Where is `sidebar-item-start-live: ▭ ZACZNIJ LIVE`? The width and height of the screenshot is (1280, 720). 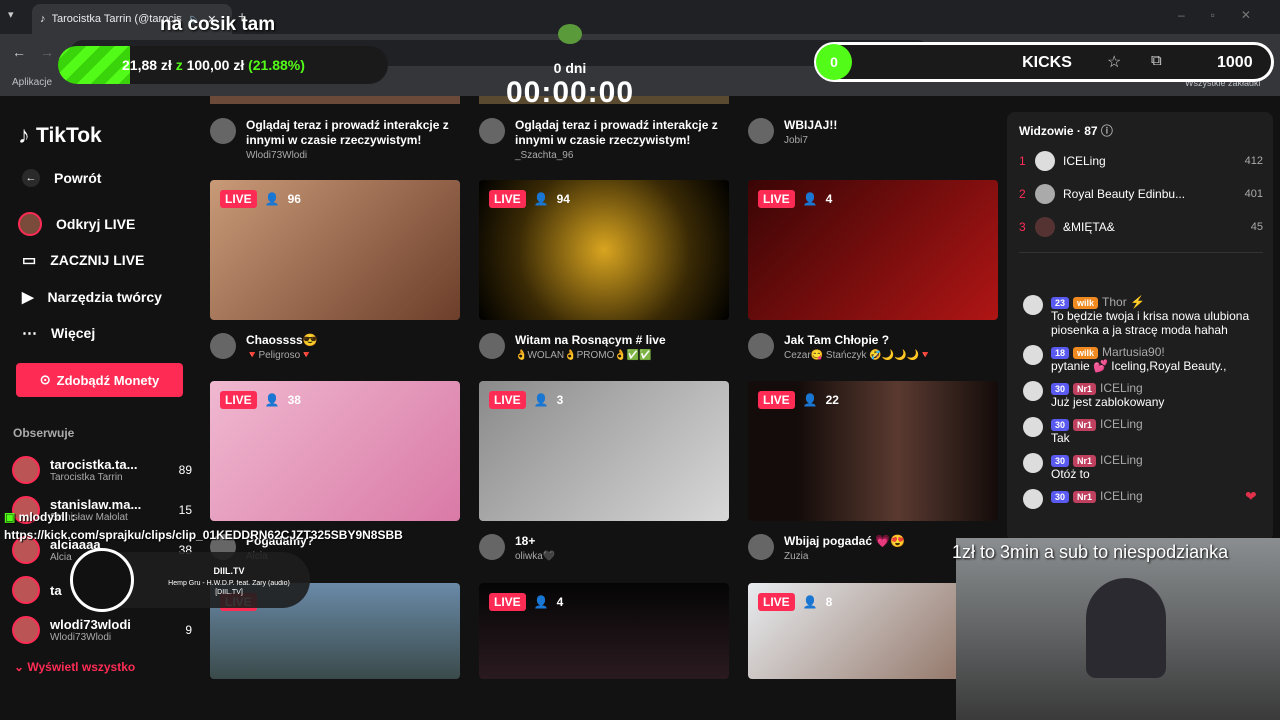
sidebar-item-start-live: ▭ ZACZNIJ LIVE is located at coordinates (83, 260).